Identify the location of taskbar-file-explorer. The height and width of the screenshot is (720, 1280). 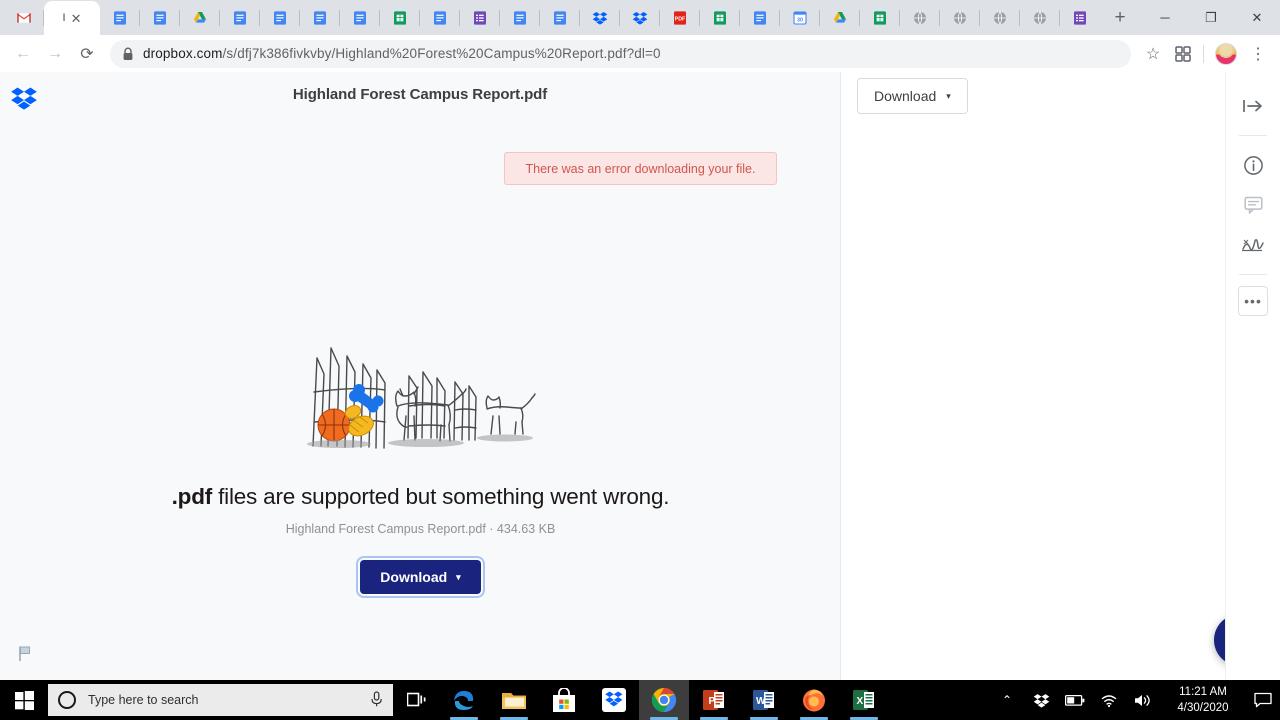
(514, 700).